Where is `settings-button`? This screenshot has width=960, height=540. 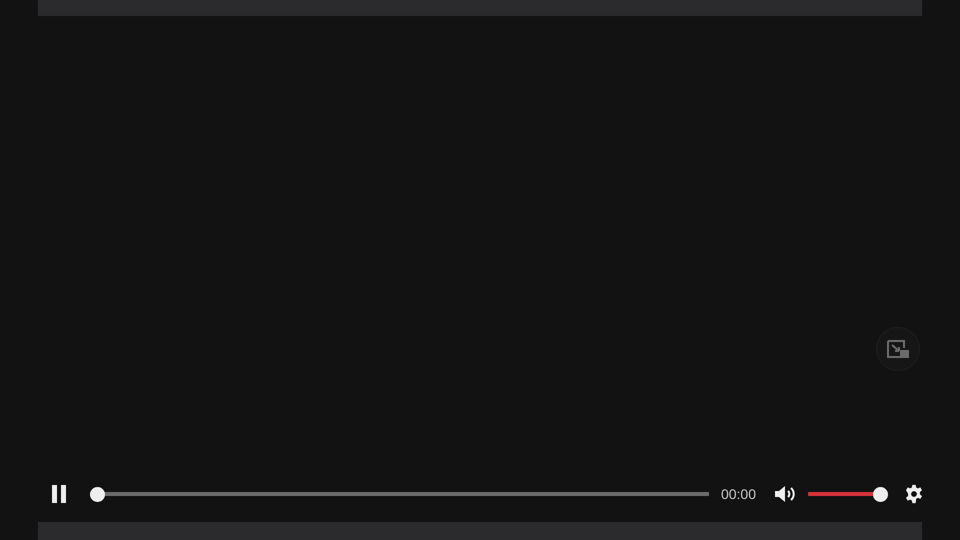 settings-button is located at coordinates (914, 494).